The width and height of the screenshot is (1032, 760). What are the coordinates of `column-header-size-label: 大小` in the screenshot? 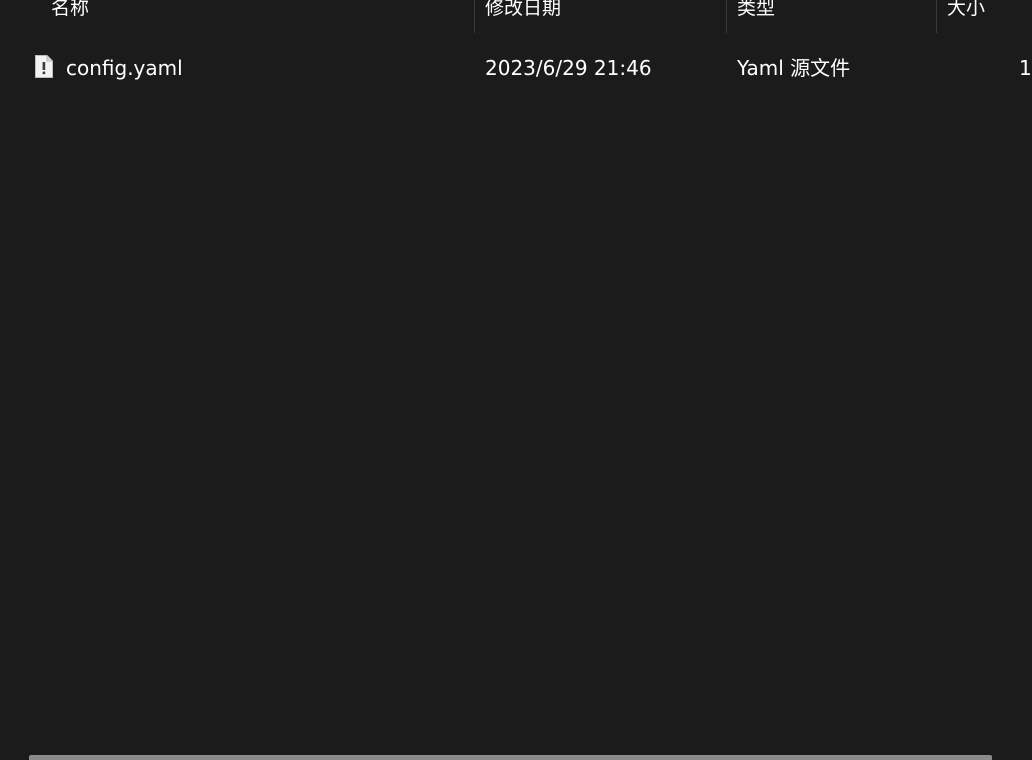 It's located at (966, 9).